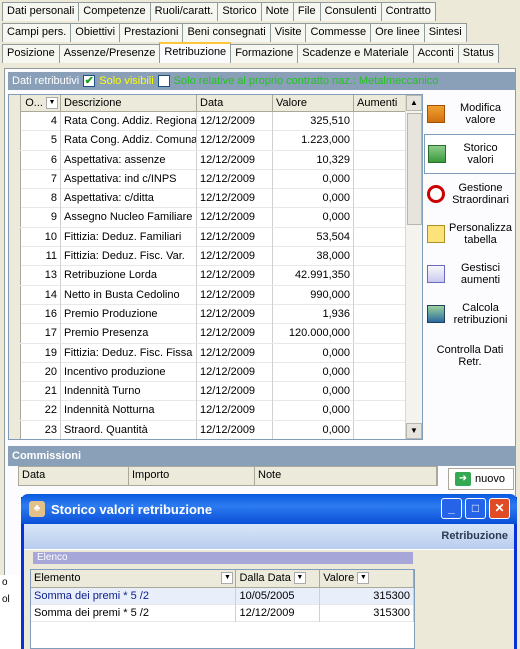 The height and width of the screenshot is (649, 520). What do you see at coordinates (478, 53) in the screenshot?
I see `tab-status: Status` at bounding box center [478, 53].